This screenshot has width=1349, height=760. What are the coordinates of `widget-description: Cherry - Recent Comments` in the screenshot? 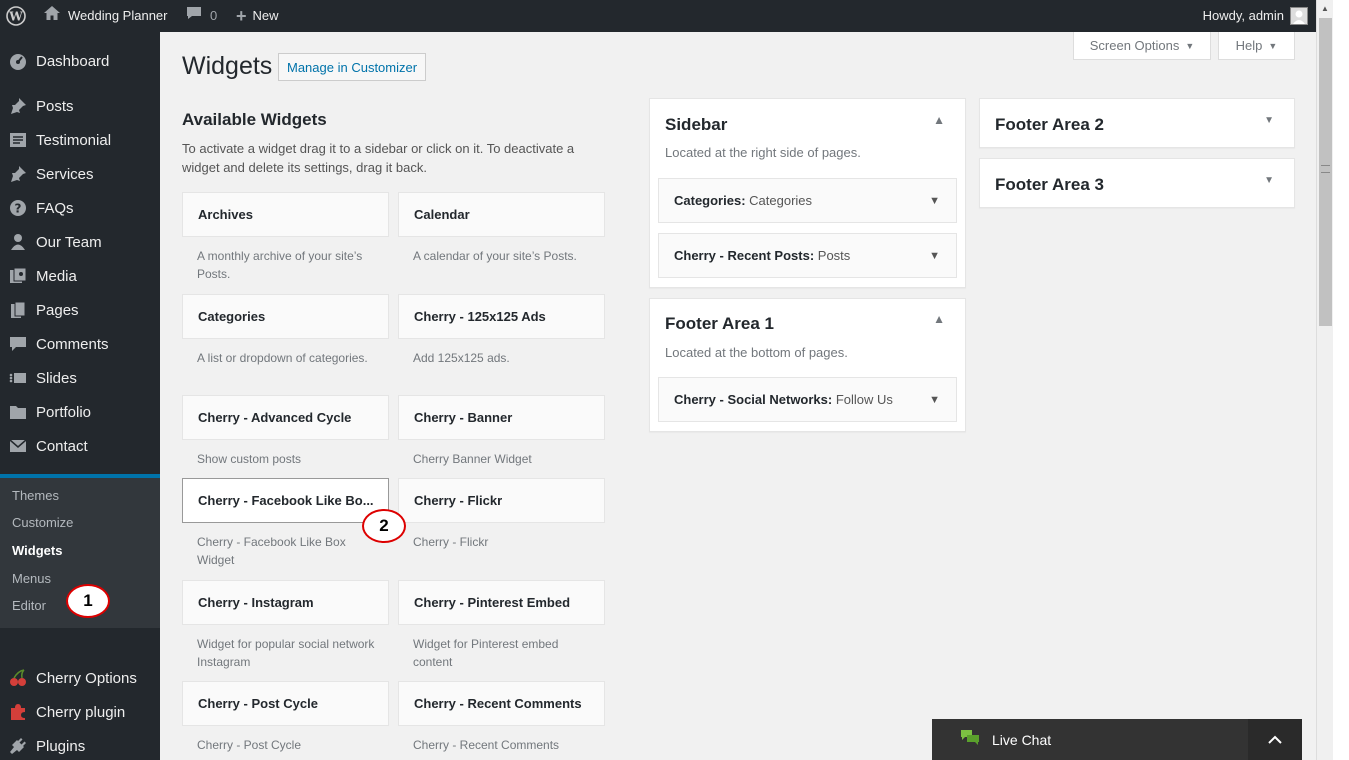 It's located at (486, 745).